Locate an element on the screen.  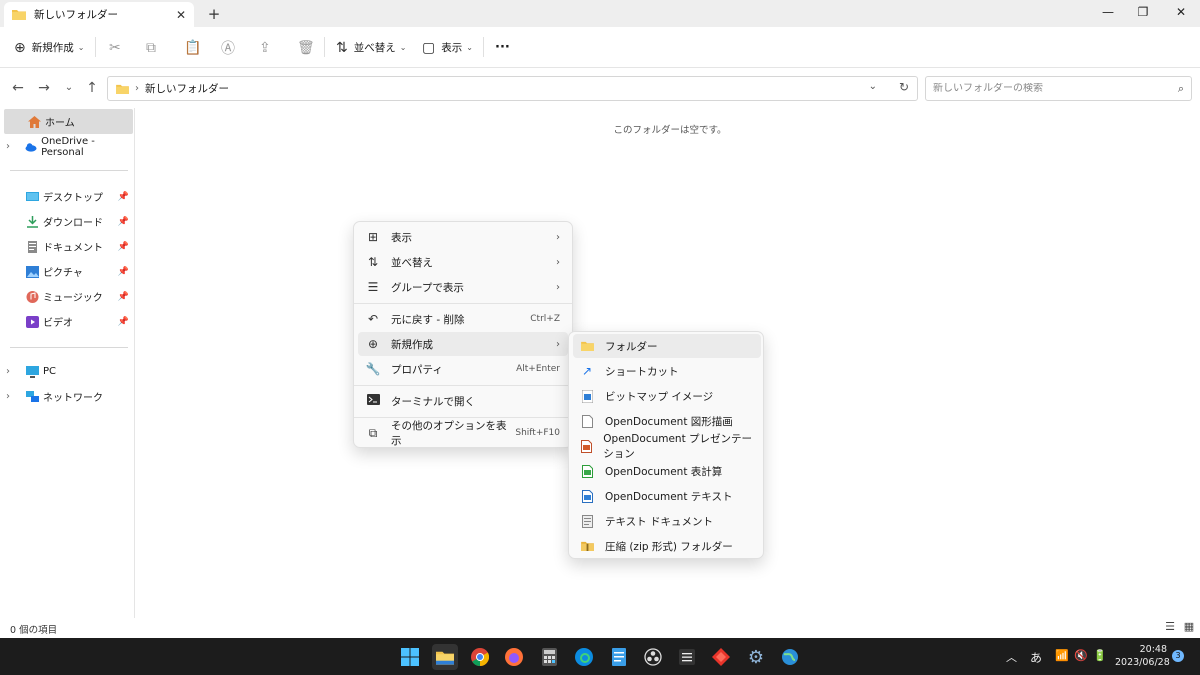
taskbar-globe-app is located at coordinates (790, 657).